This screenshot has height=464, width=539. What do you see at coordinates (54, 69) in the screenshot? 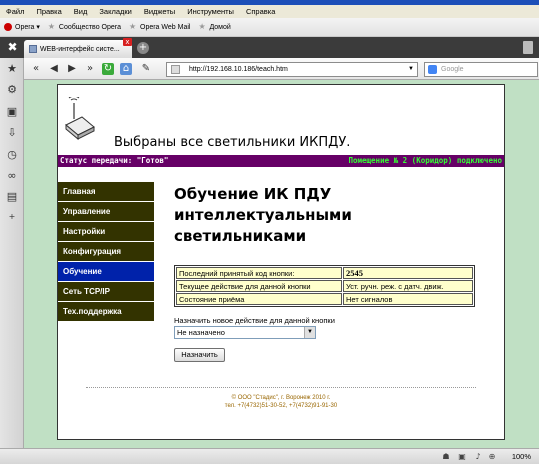
I see `back-icon: ◀` at bounding box center [54, 69].